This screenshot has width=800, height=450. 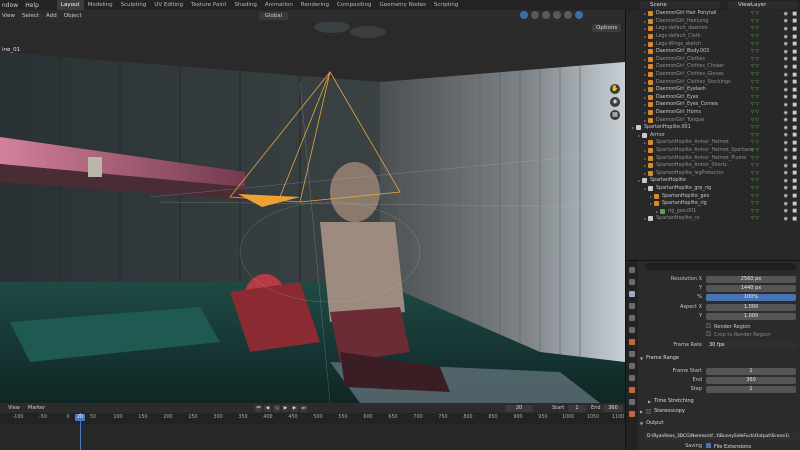 I want to click on modifier-tab-icon, so click(x=632, y=354).